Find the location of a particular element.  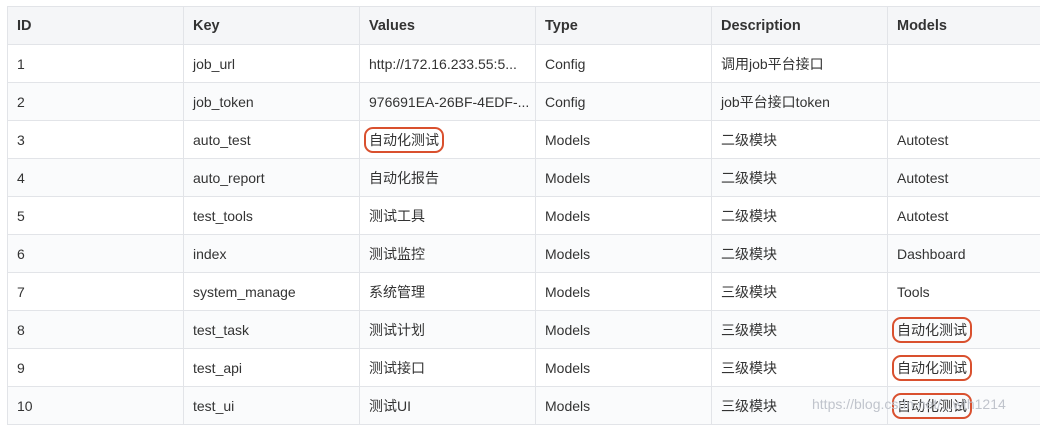

cell-key-text: test_tools is located at coordinates (223, 215).